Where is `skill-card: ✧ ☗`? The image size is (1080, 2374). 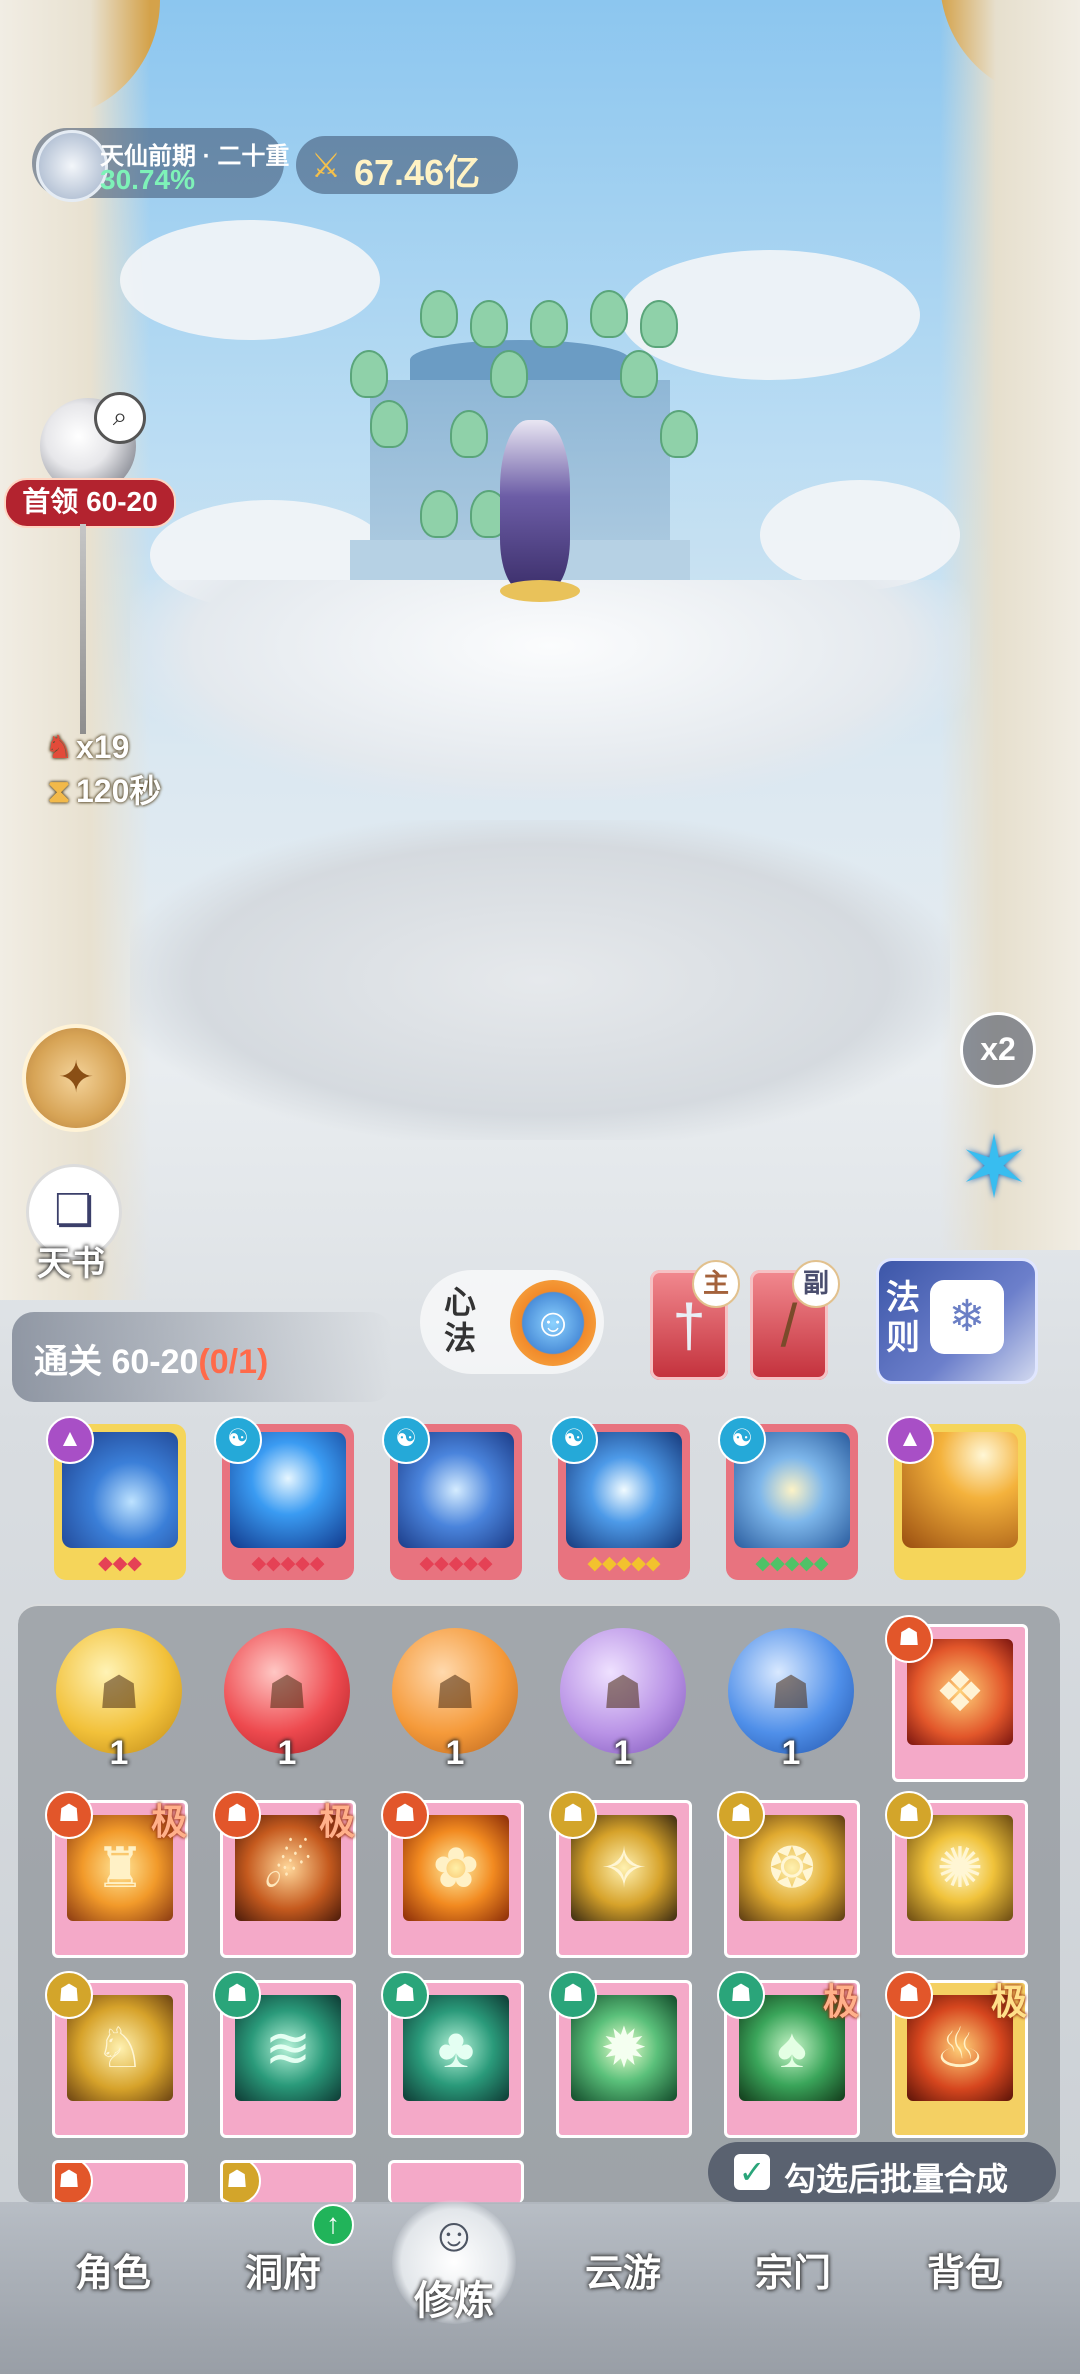 skill-card: ✧ ☗ is located at coordinates (620, 1874).